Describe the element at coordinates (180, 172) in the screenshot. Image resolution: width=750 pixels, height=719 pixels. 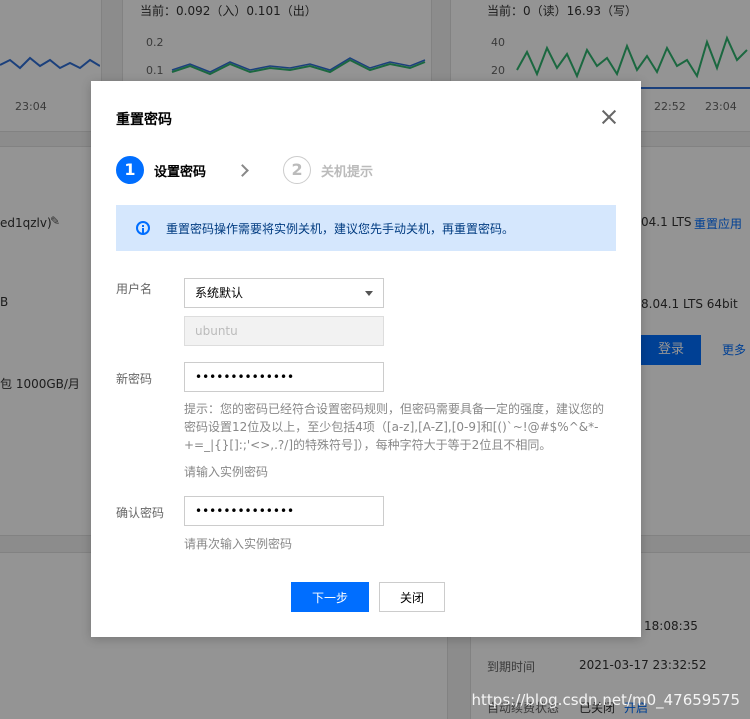
I see `step-1-label: 设置密码` at that location.